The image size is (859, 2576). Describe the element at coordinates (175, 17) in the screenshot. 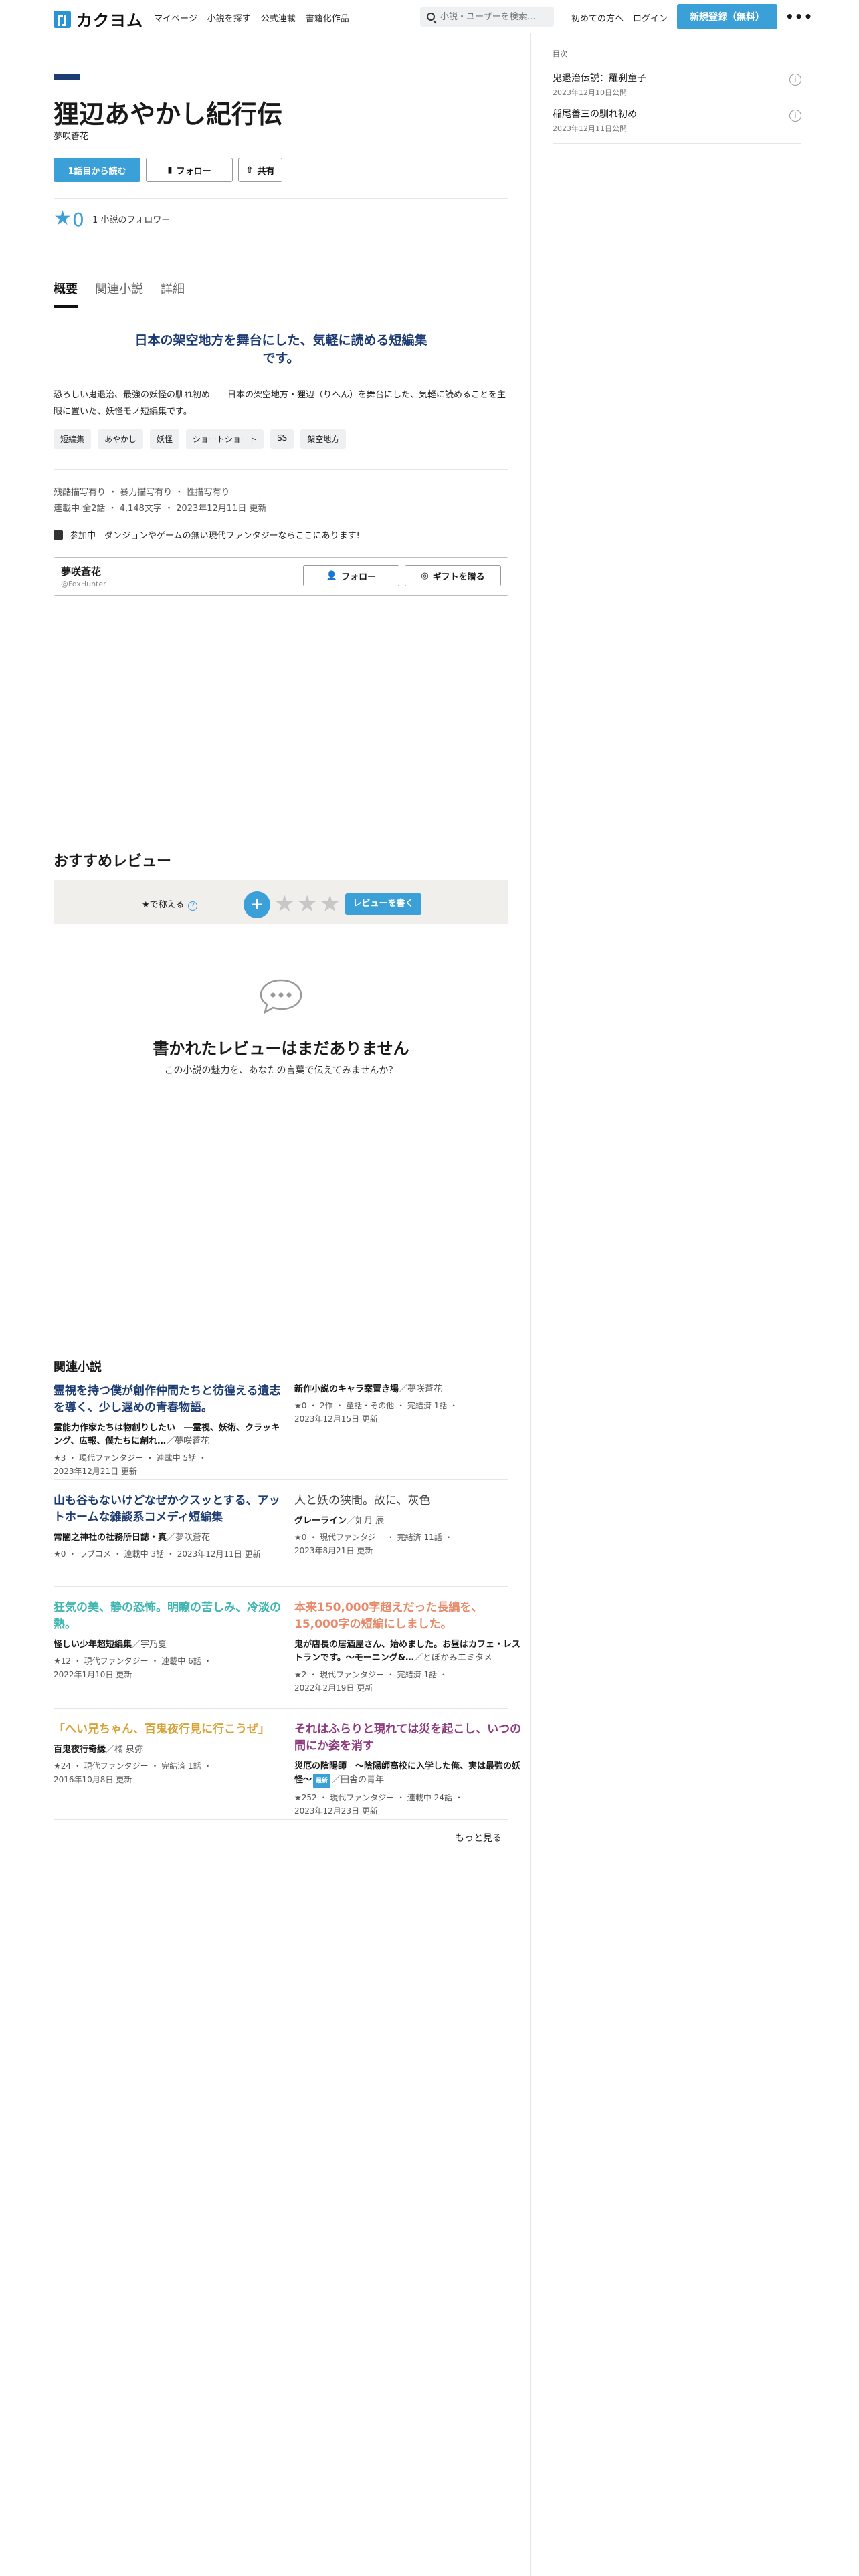

I see `nav-mypage: マイページ` at that location.